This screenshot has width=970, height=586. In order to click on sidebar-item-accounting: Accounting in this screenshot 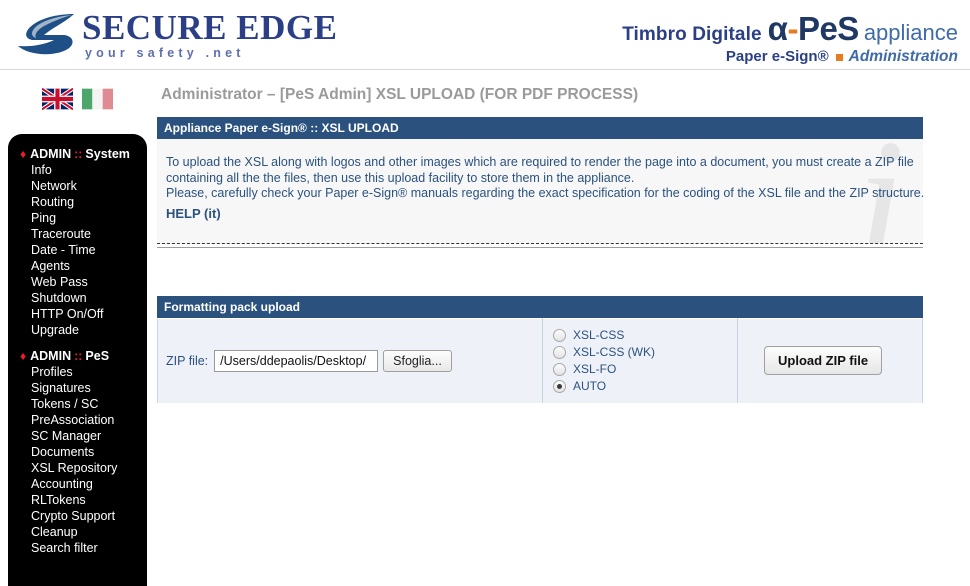, I will do `click(77, 484)`.